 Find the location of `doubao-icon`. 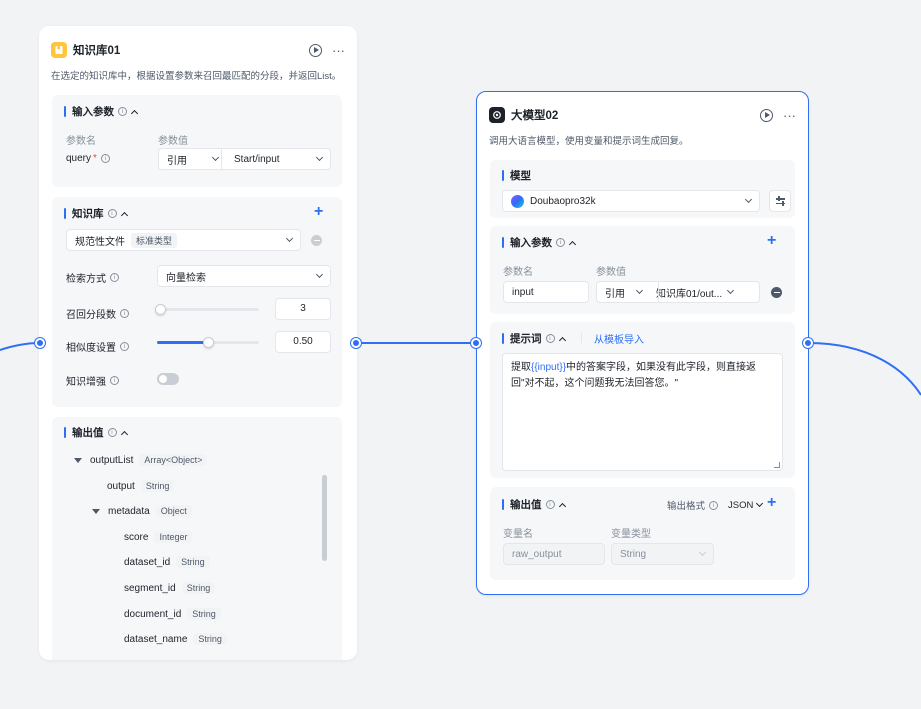

doubao-icon is located at coordinates (517, 201).